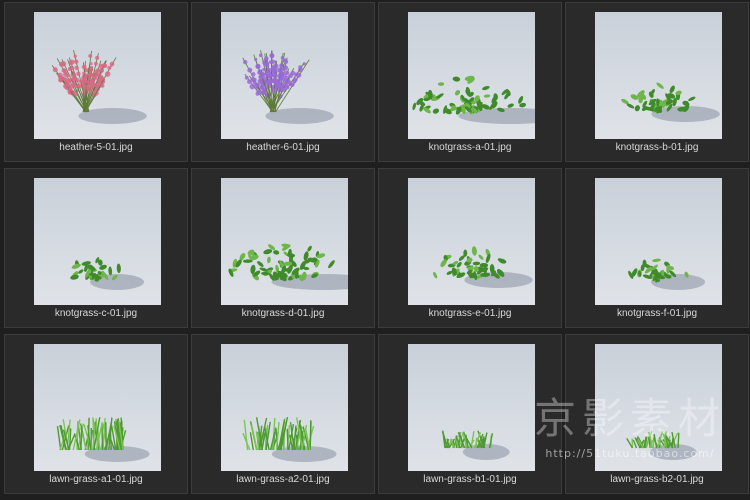  I want to click on file-thumbnail-tile: knotgrass-c-01.jpg, so click(96, 248).